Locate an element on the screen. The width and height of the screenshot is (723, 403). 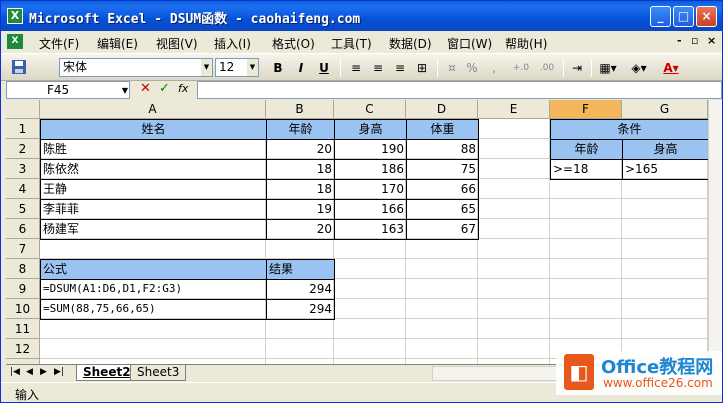
select-all-corner is located at coordinates (23, 109).